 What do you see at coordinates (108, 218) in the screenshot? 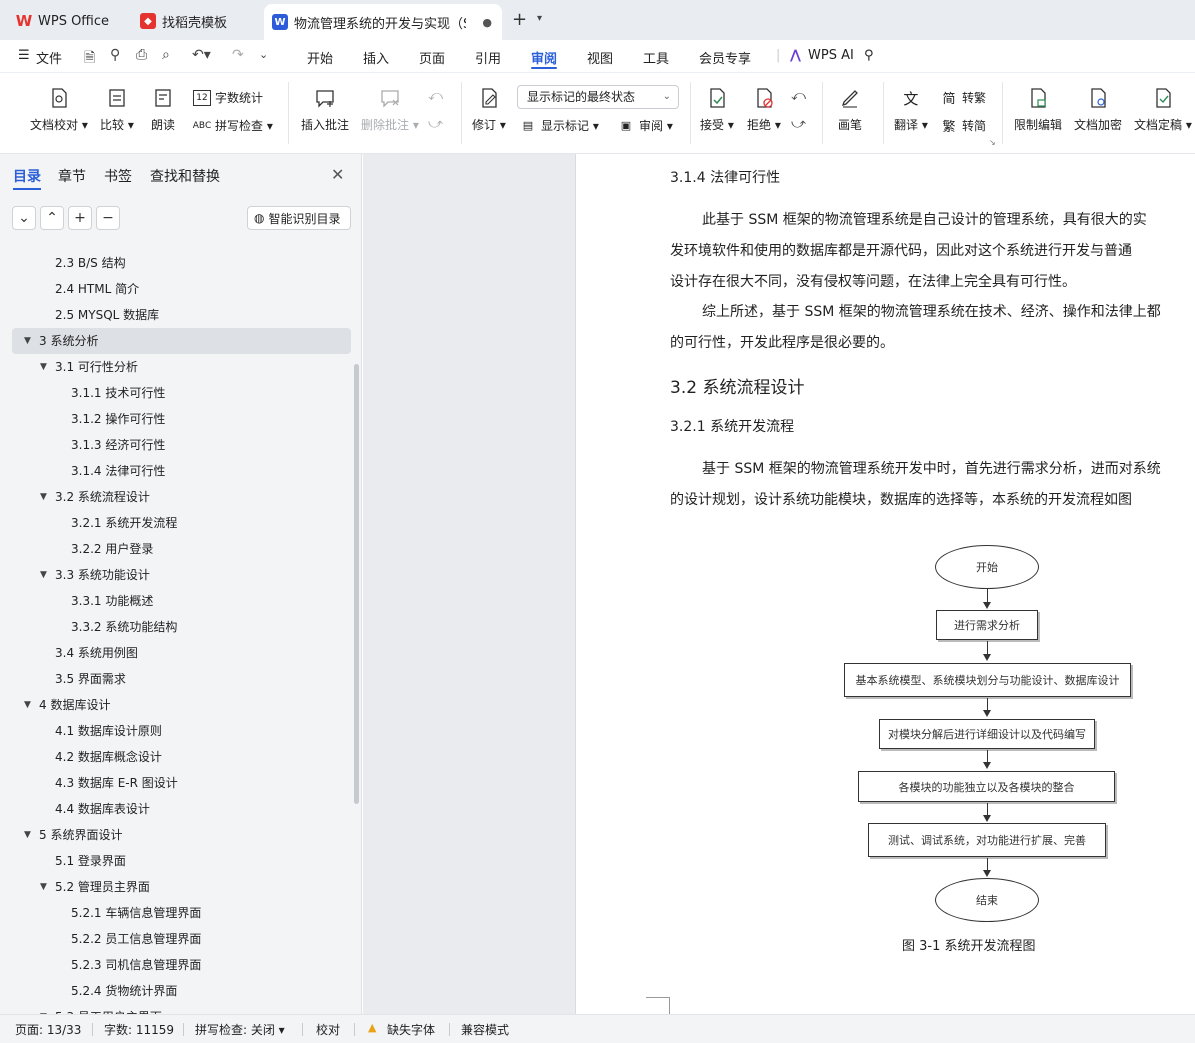
I see `remove-heading-minus-icon: −` at bounding box center [108, 218].